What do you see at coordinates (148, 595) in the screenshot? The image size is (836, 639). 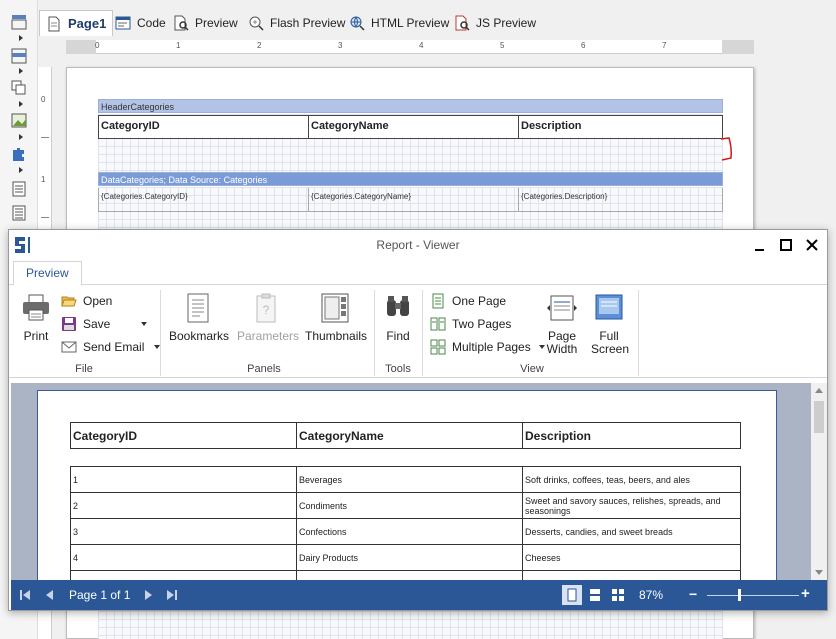 I see `next-page-icon` at bounding box center [148, 595].